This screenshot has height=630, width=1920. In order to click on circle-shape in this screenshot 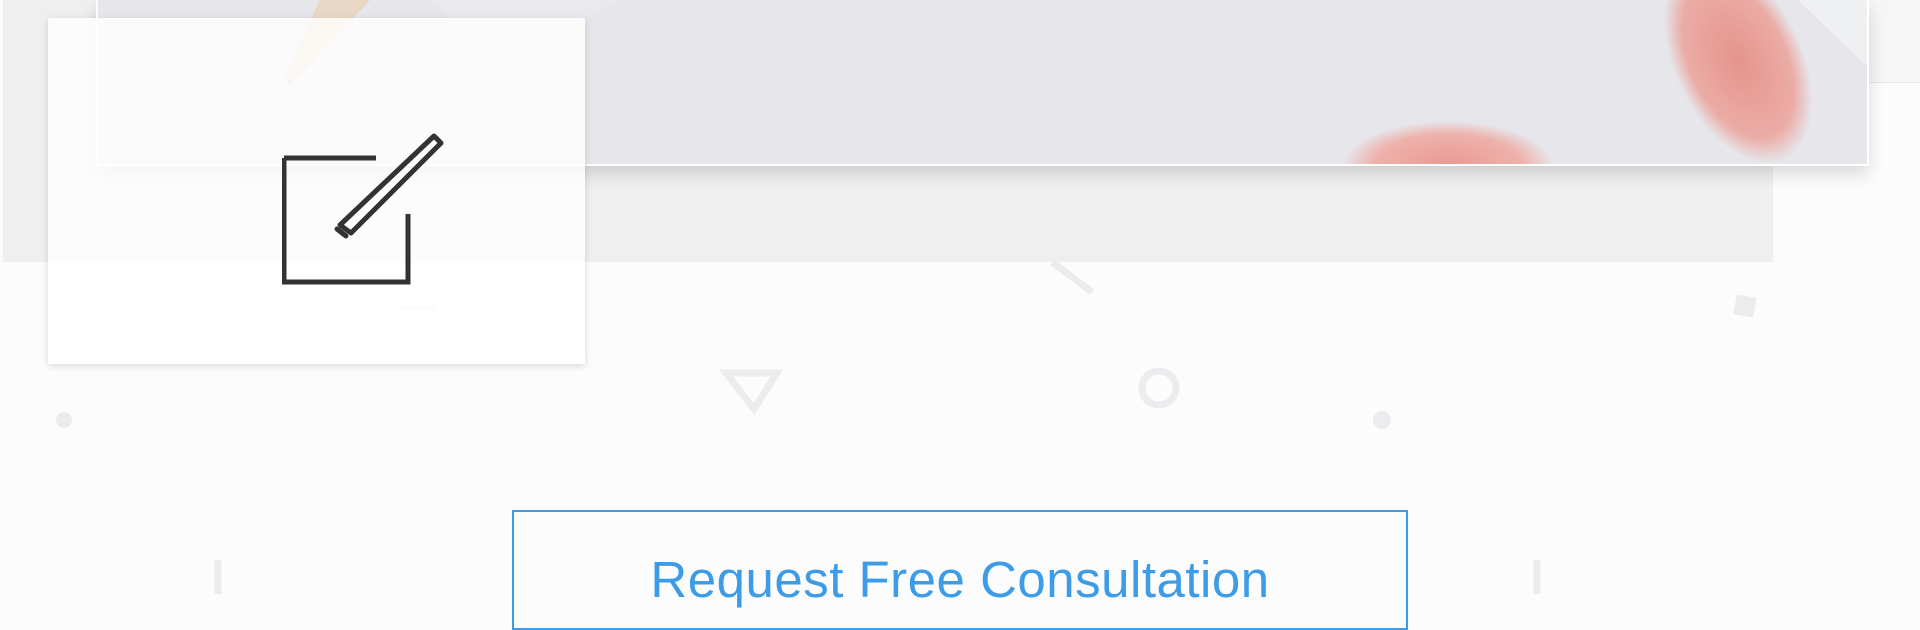, I will do `click(1159, 388)`.